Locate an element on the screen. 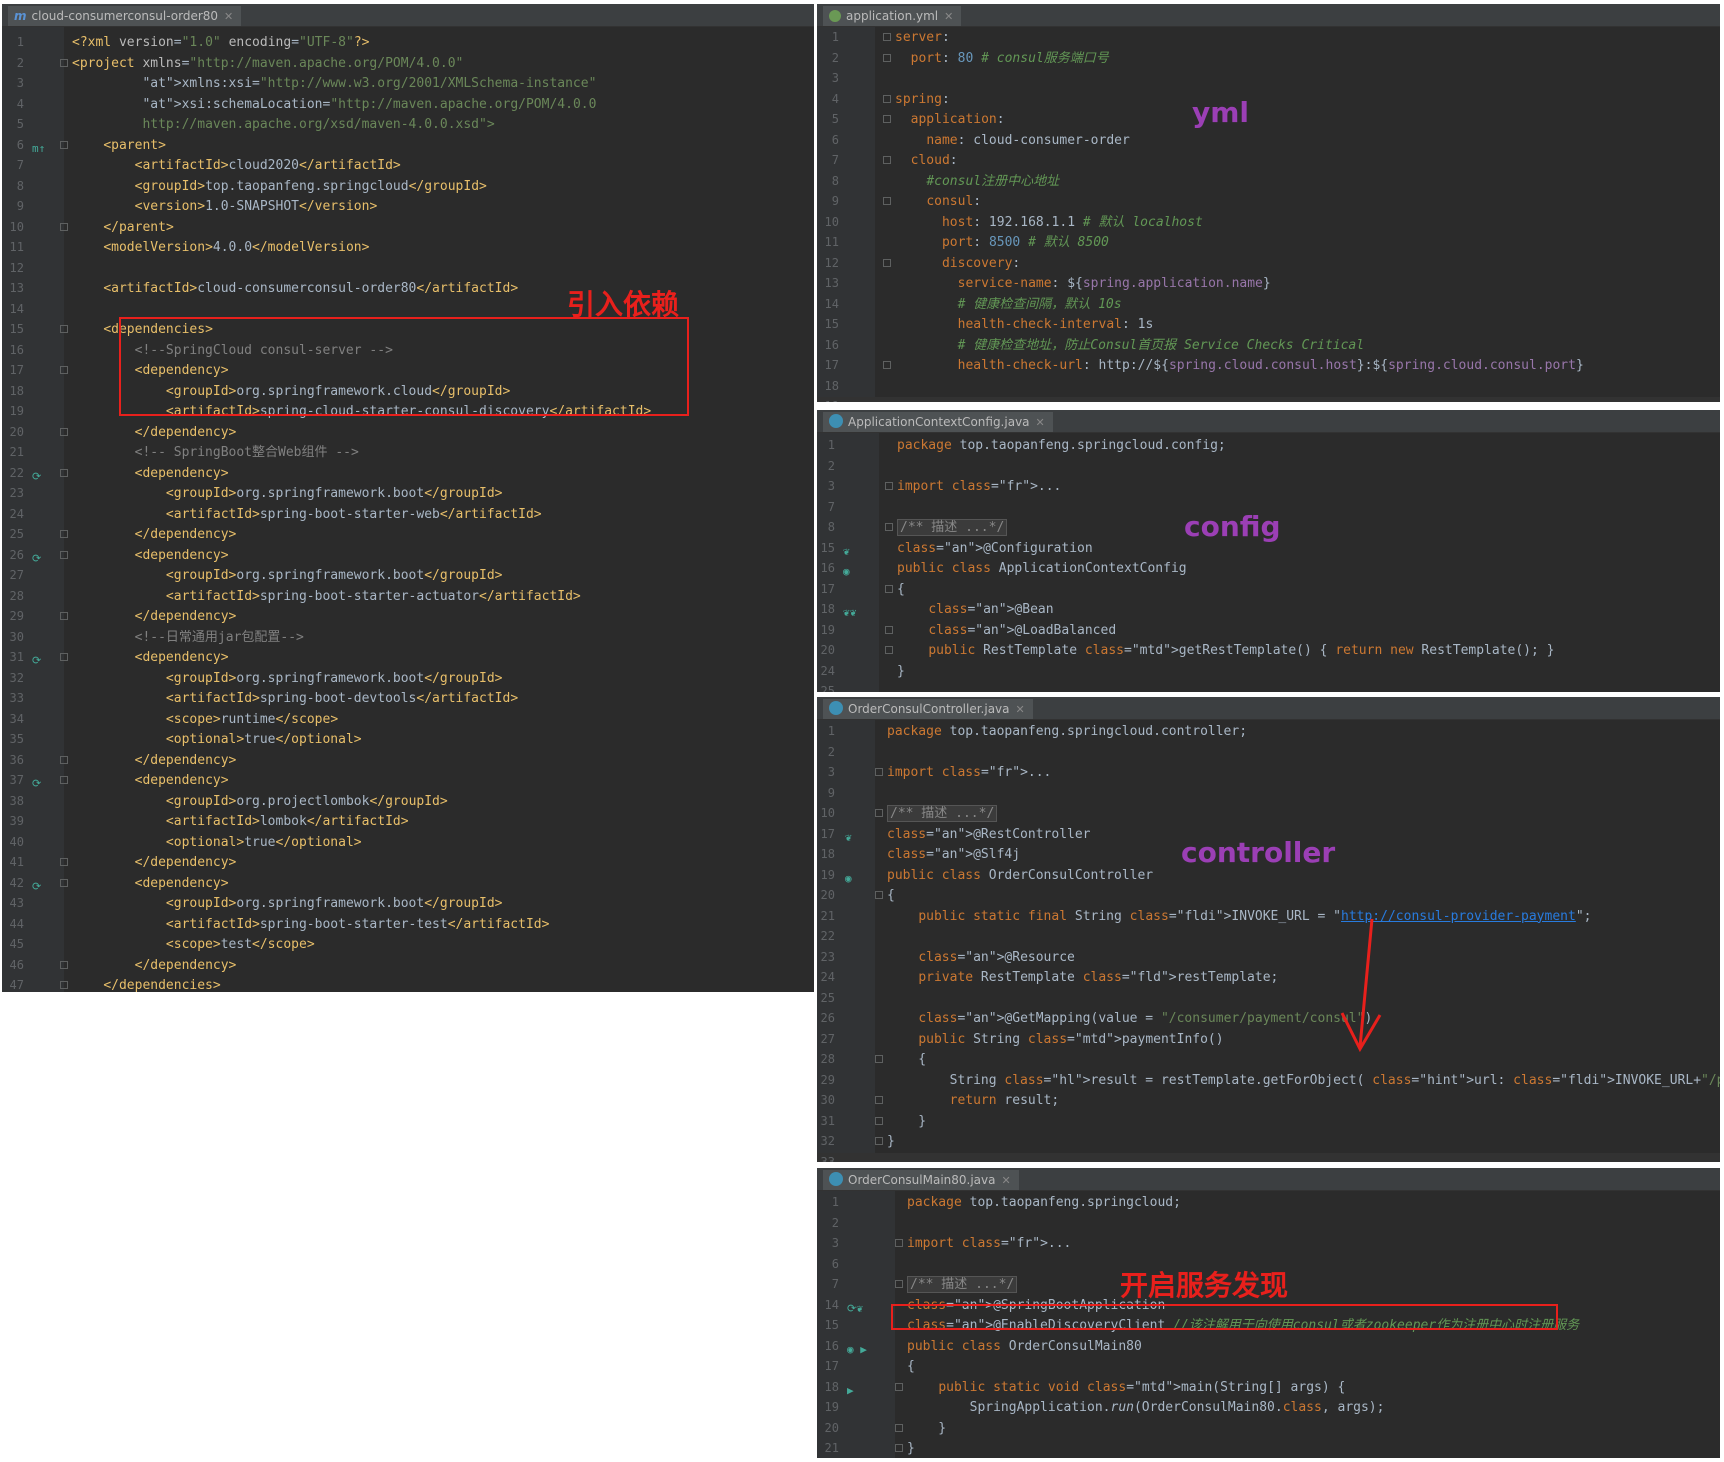 The width and height of the screenshot is (1724, 1462). main-tab: OrderConsulMain80.java ✕ is located at coordinates (921, 1180).